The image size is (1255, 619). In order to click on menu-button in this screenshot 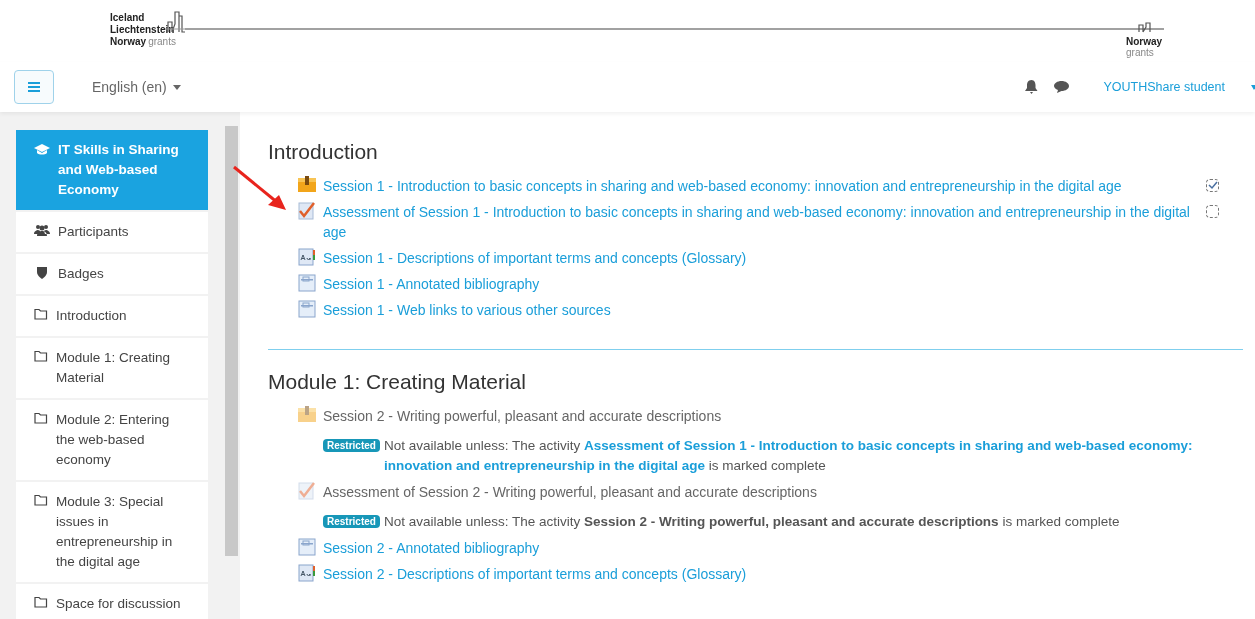, I will do `click(34, 87)`.